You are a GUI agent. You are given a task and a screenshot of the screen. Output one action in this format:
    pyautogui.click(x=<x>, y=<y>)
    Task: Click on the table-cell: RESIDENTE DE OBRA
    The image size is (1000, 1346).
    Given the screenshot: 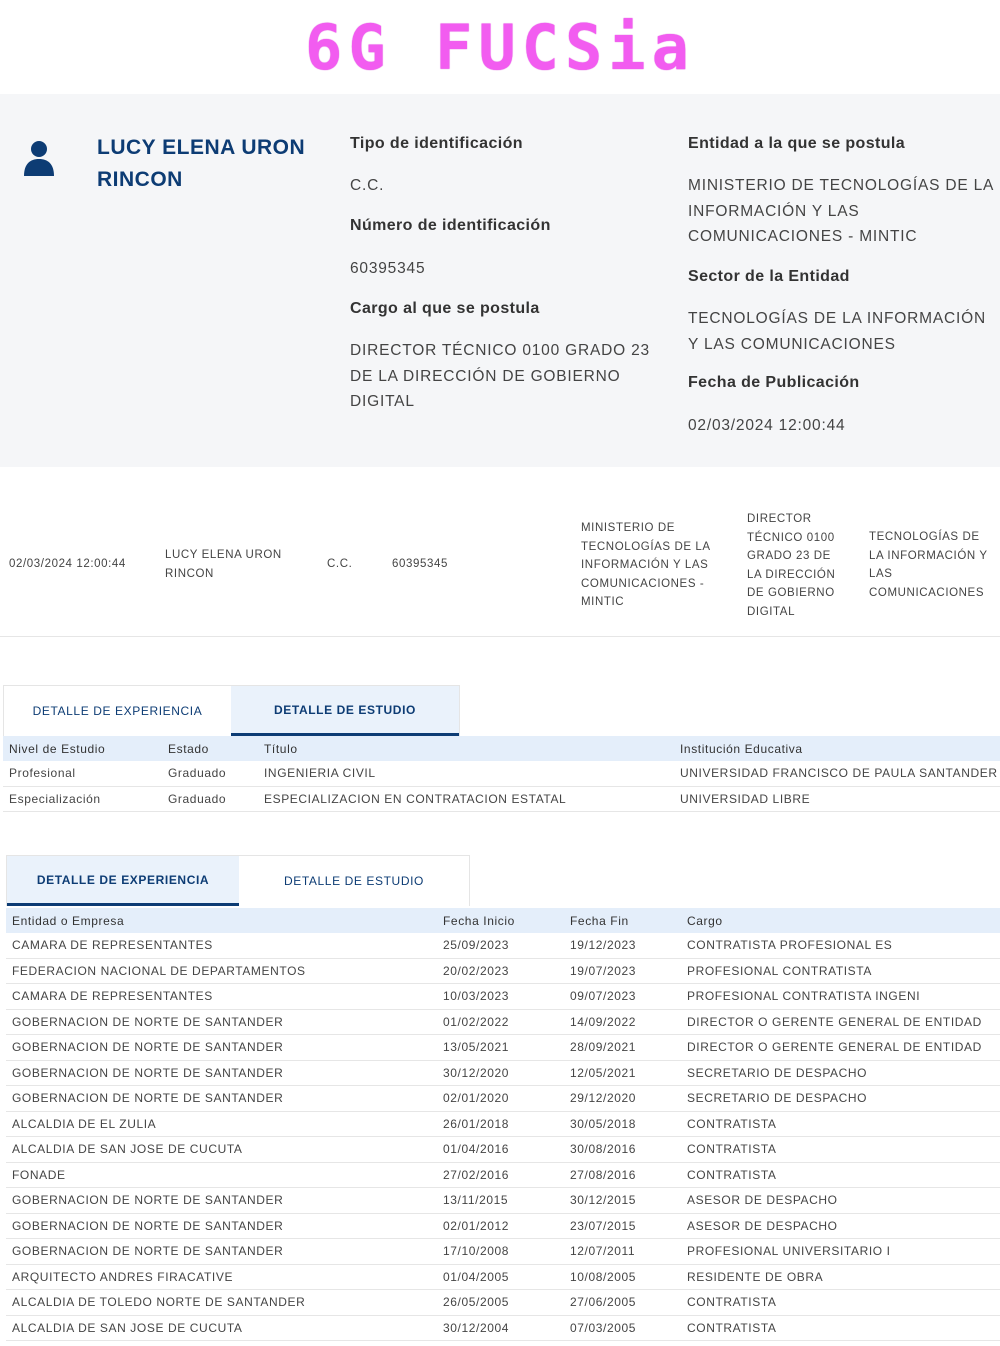 What is the action you would take?
    pyautogui.click(x=840, y=1277)
    